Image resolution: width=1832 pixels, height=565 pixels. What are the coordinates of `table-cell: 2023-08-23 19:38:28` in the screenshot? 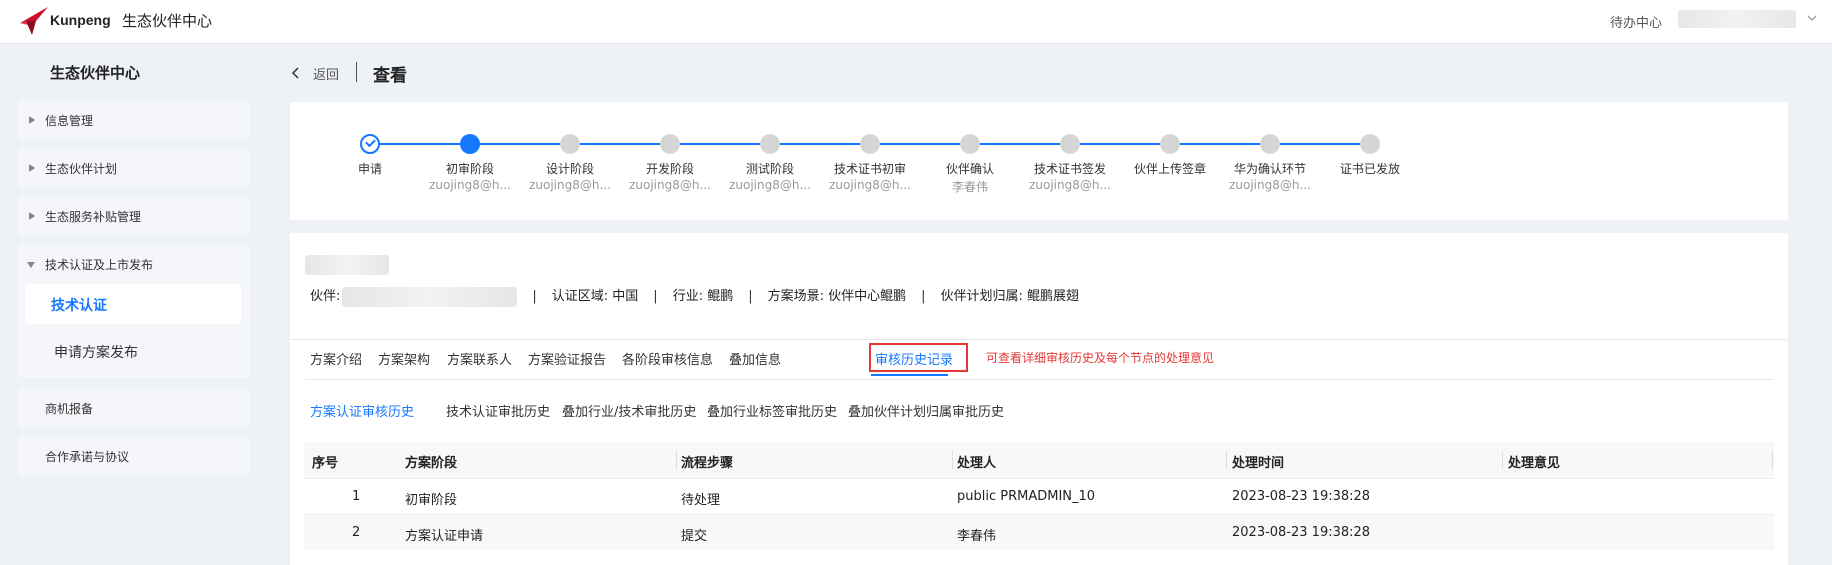 It's located at (1301, 532).